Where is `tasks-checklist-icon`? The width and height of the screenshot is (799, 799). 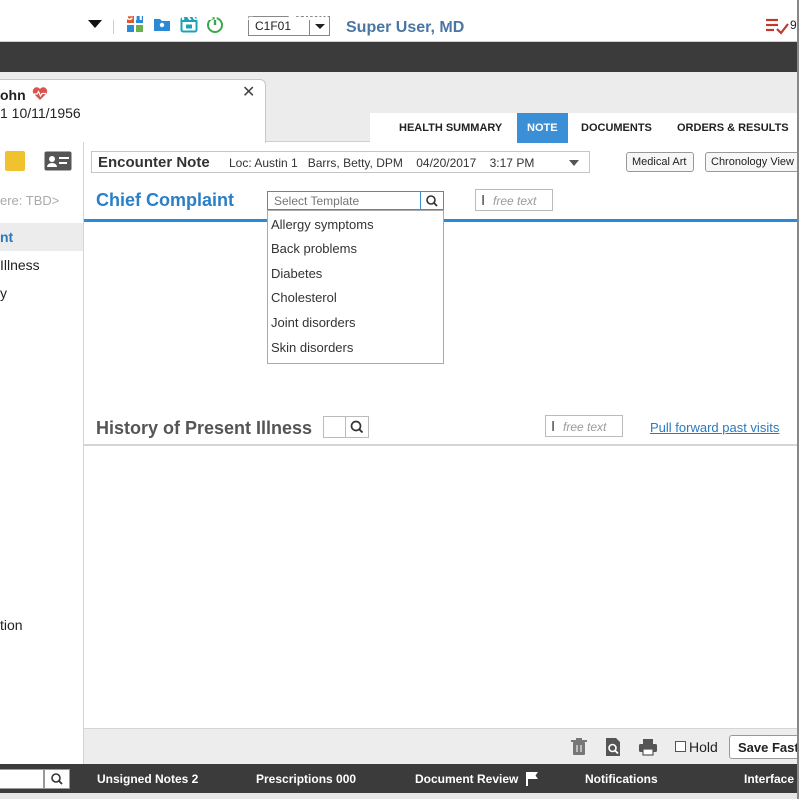
tasks-checklist-icon is located at coordinates (777, 26).